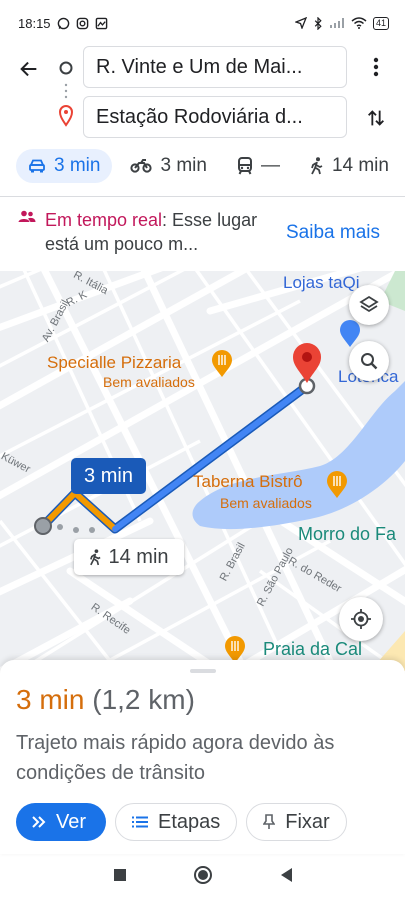 Image resolution: width=405 pixels, height=900 pixels. I want to click on status-bar-left: 18:15, so click(63, 23).